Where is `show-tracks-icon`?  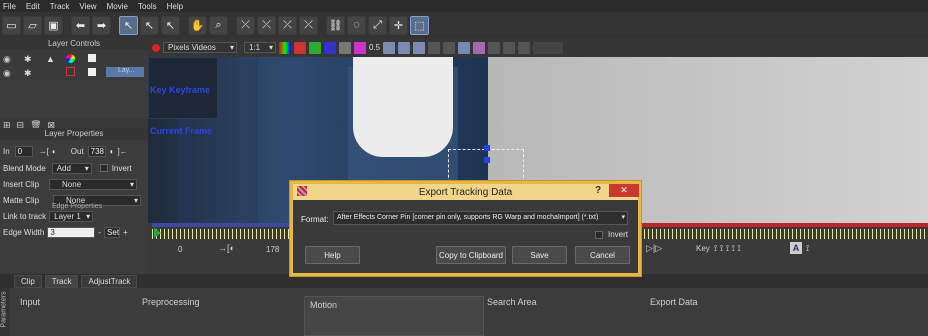
show-tracks-icon is located at coordinates (404, 47).